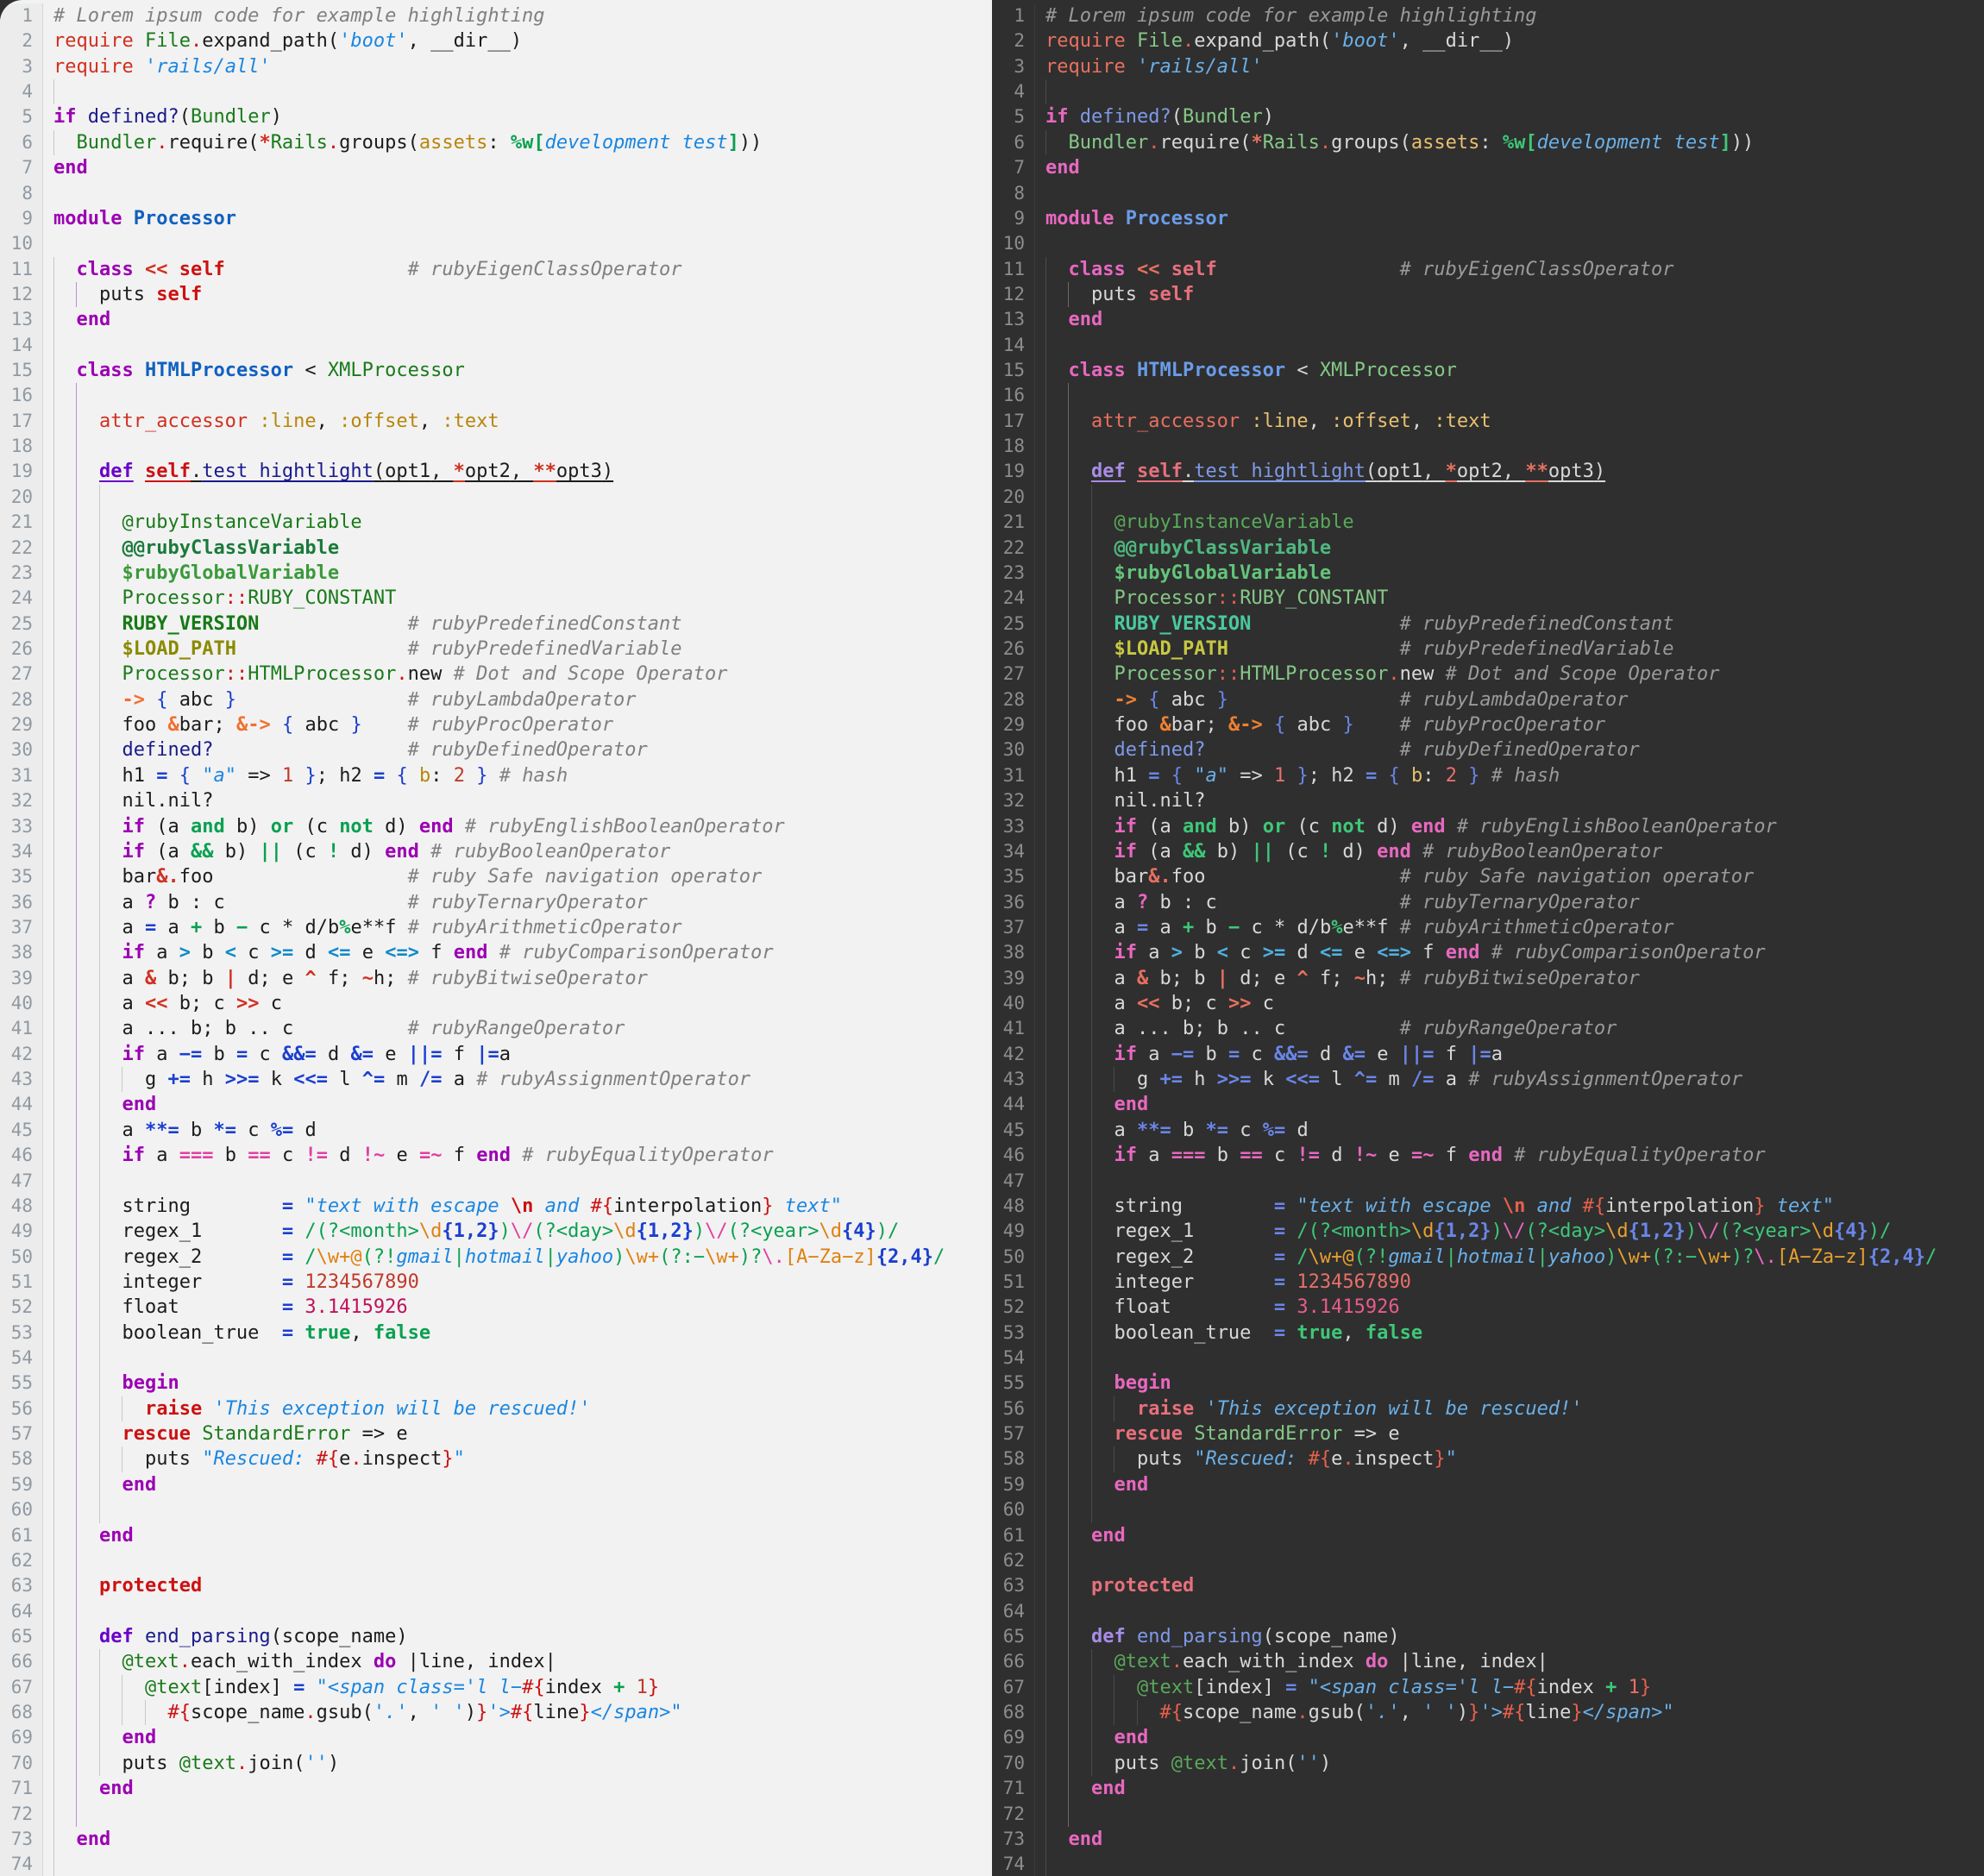 This screenshot has height=1876, width=1984. I want to click on code-line: 8, so click(496, 193).